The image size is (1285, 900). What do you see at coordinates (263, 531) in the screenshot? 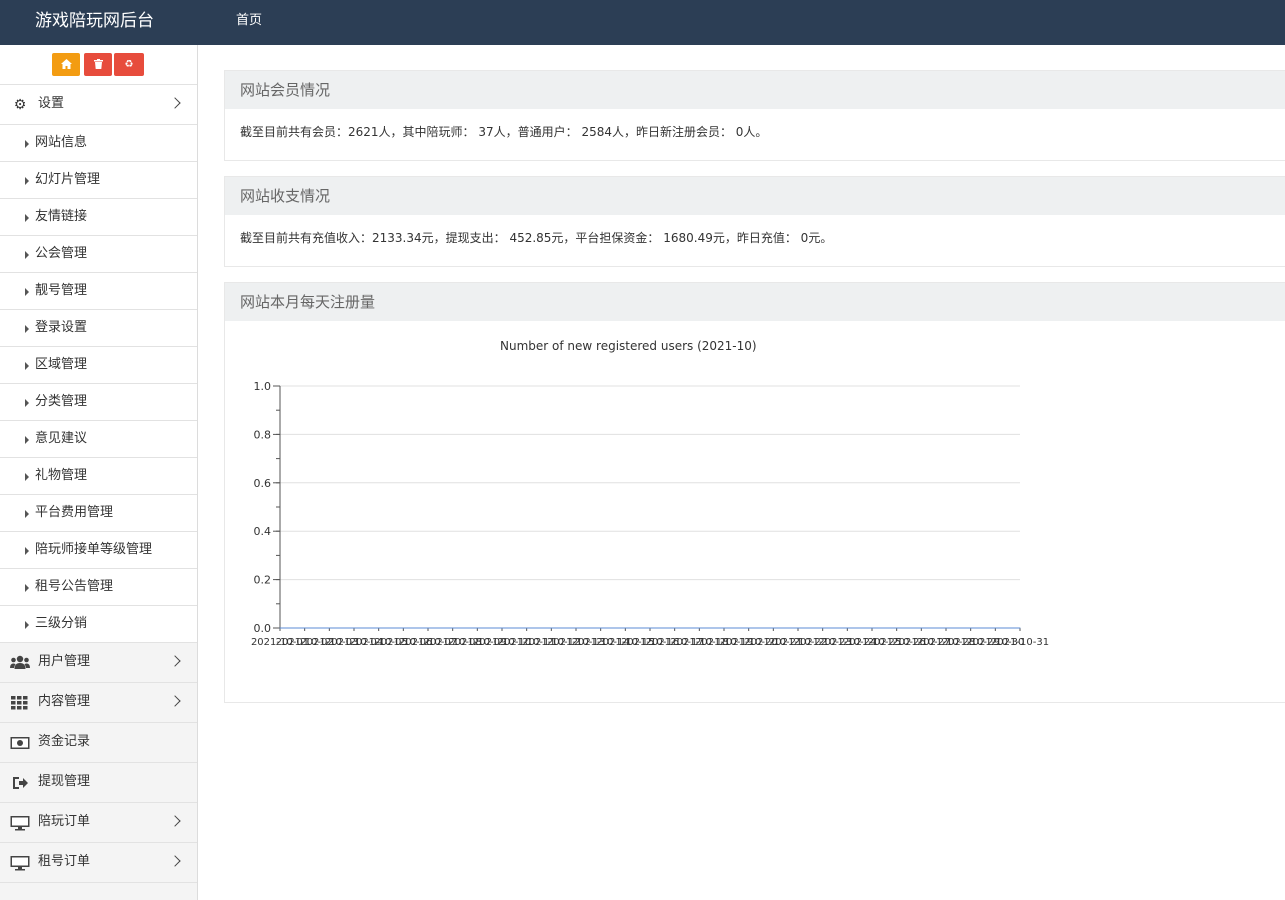
I see `y-tick-label: 0.4` at bounding box center [263, 531].